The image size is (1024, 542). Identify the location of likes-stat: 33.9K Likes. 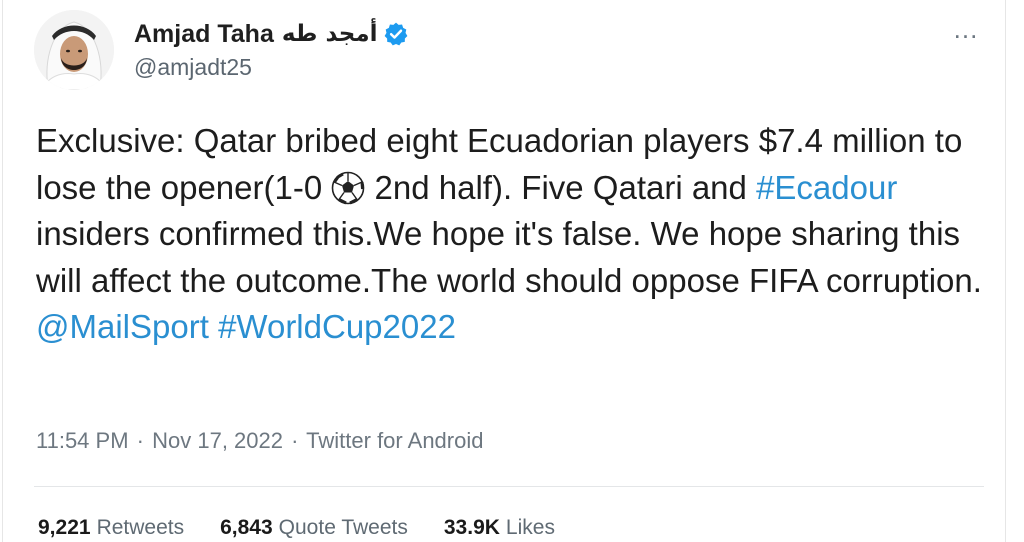
(499, 528).